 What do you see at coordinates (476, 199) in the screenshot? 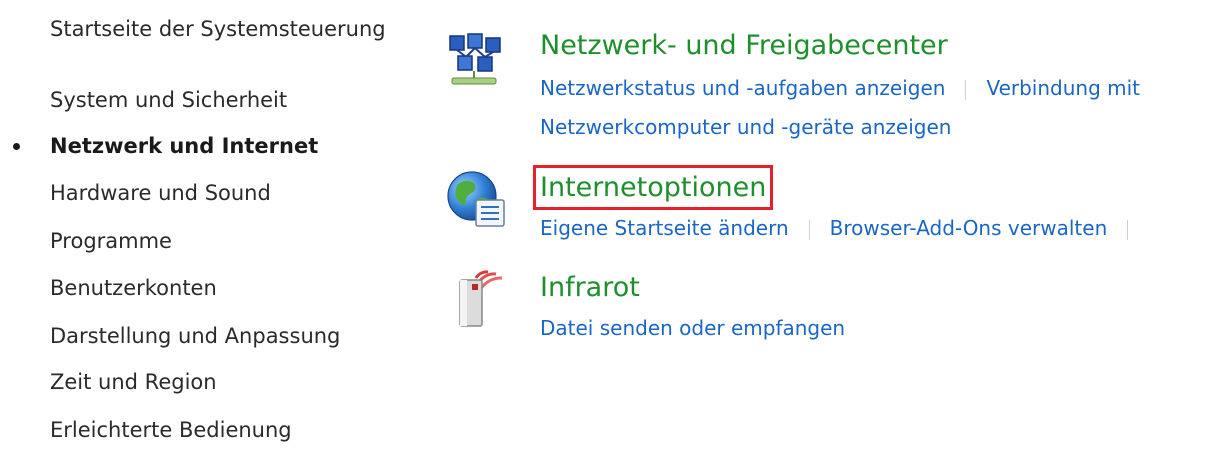
I see `globe-icon` at bounding box center [476, 199].